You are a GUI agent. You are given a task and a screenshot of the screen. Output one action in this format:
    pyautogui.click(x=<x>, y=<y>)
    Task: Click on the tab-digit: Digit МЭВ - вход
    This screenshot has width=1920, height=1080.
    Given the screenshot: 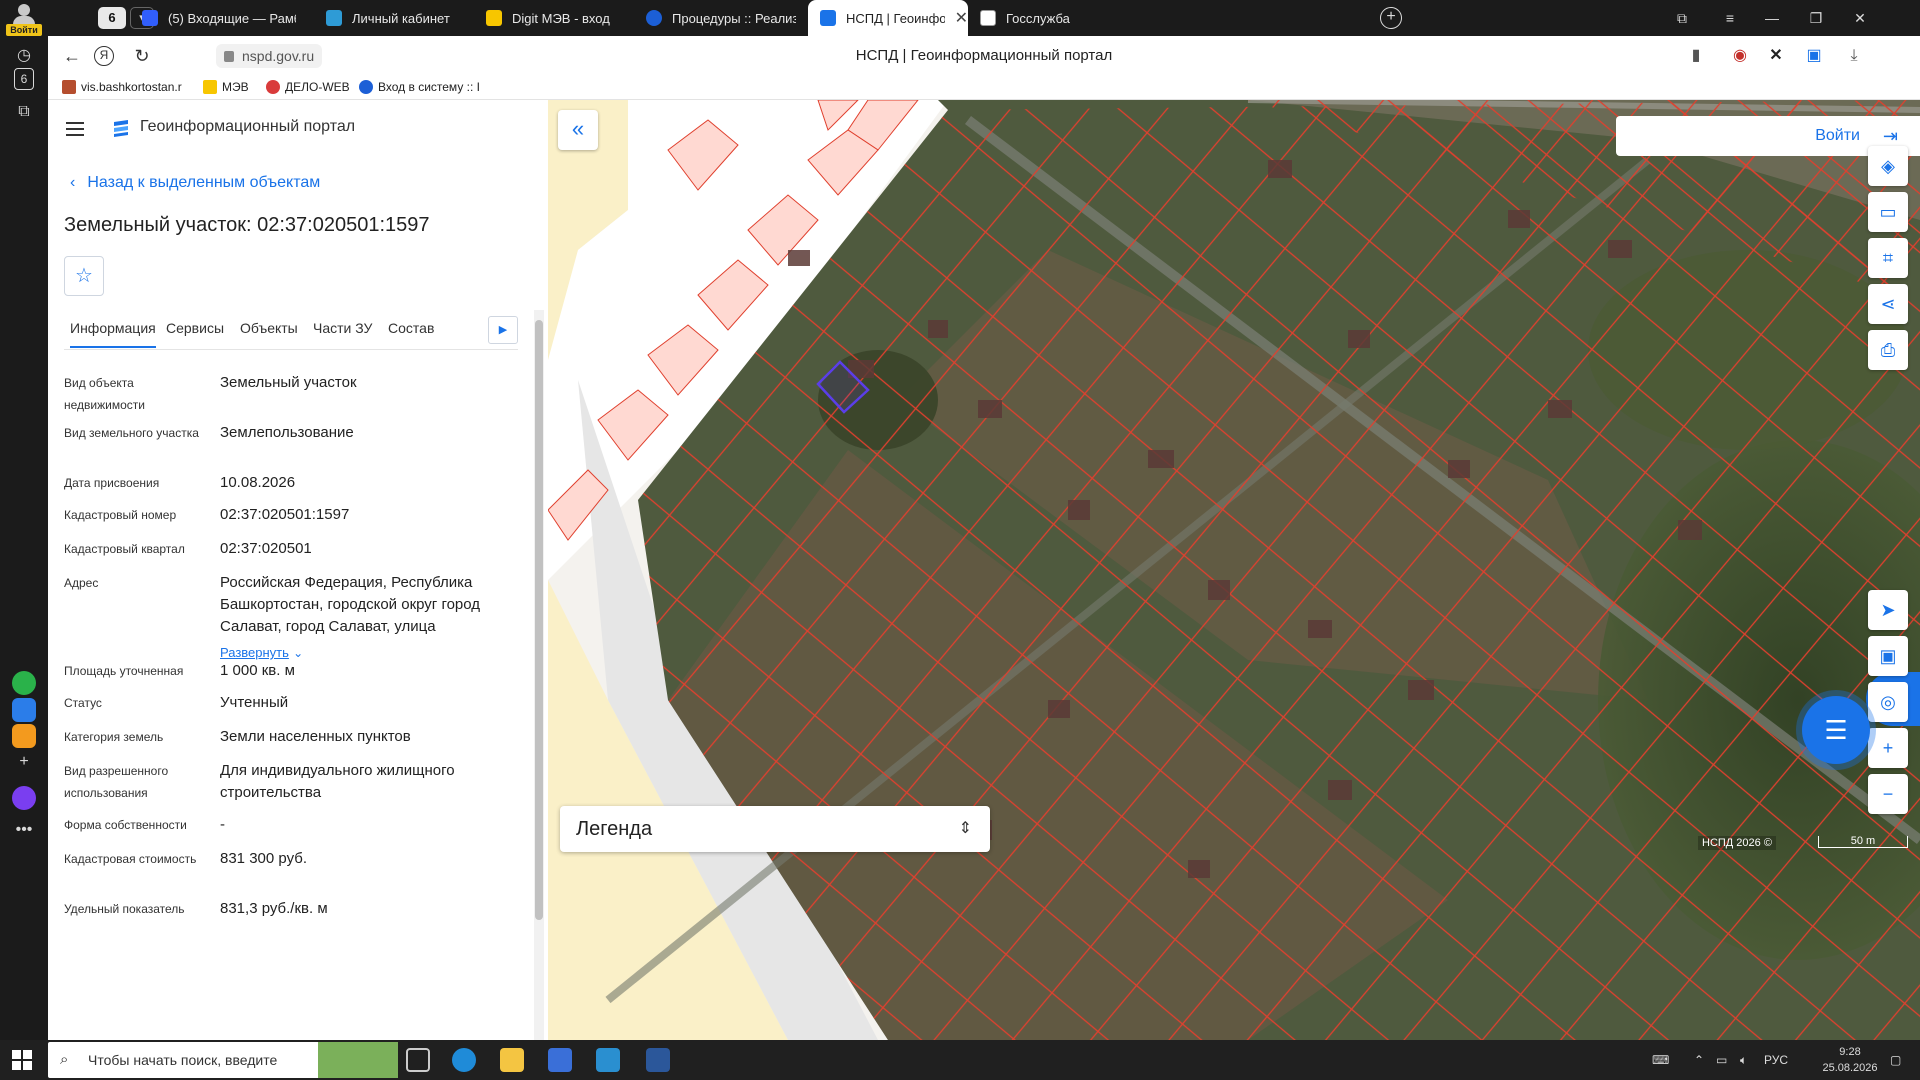 What is the action you would take?
    pyautogui.click(x=554, y=18)
    